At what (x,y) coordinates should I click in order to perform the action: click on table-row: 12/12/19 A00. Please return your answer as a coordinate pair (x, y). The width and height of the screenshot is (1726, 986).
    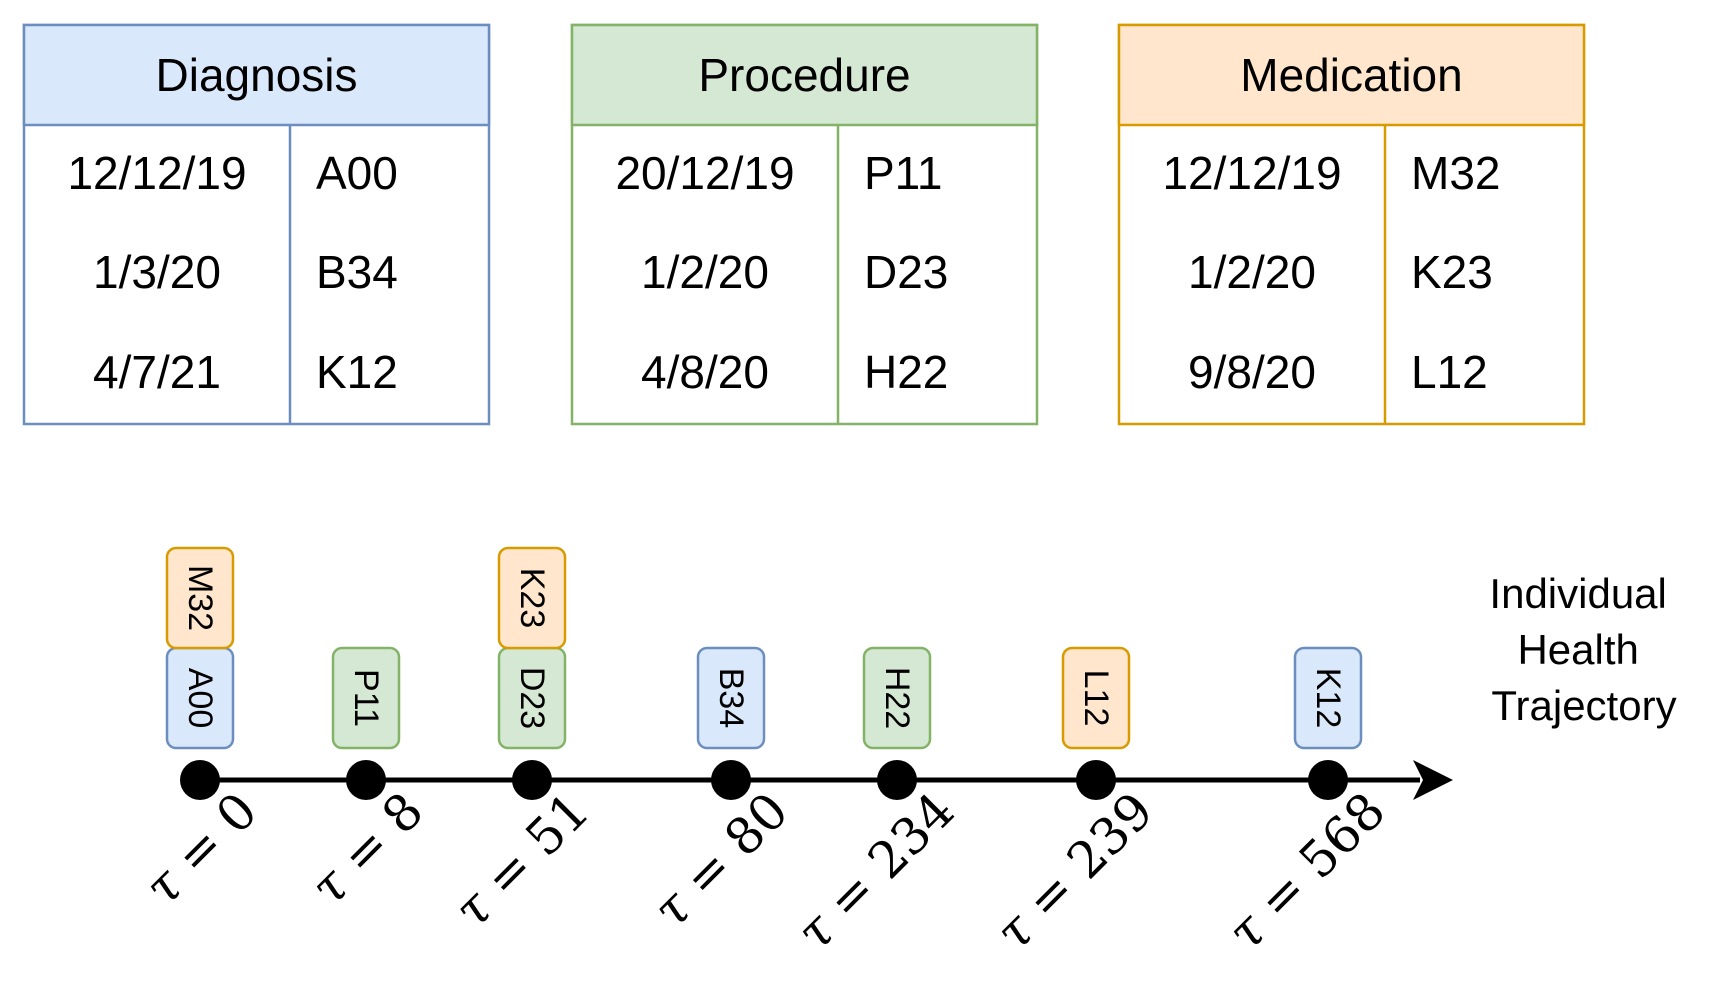
    Looking at the image, I should click on (232, 173).